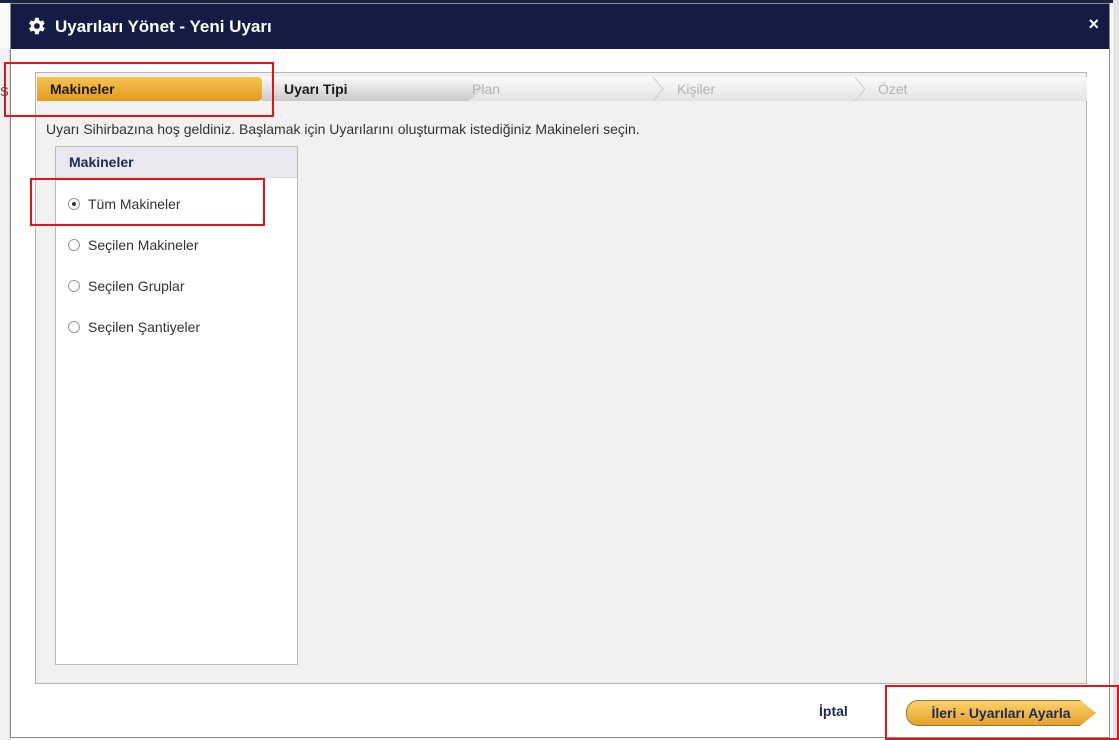  Describe the element at coordinates (893, 89) in the screenshot. I see `step-summary: Özet` at that location.